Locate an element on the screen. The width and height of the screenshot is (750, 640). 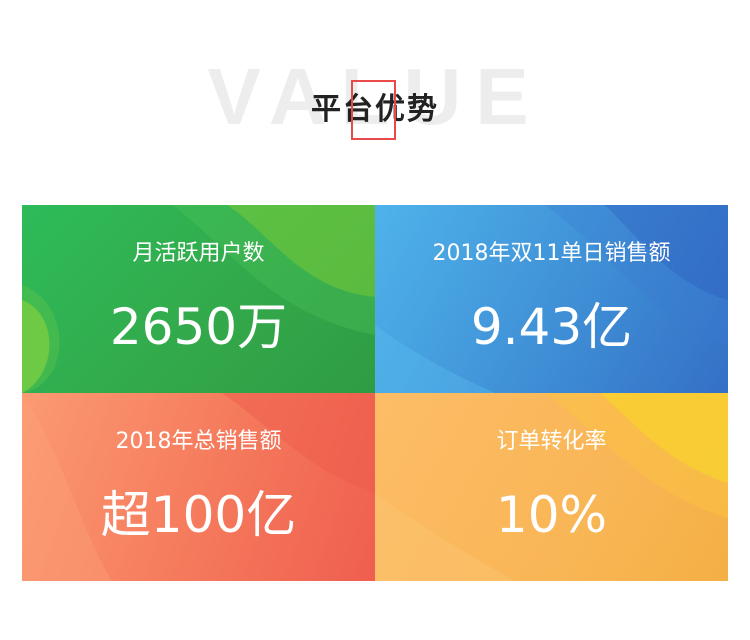
stat-label: 2018年总销售额 is located at coordinates (198, 441).